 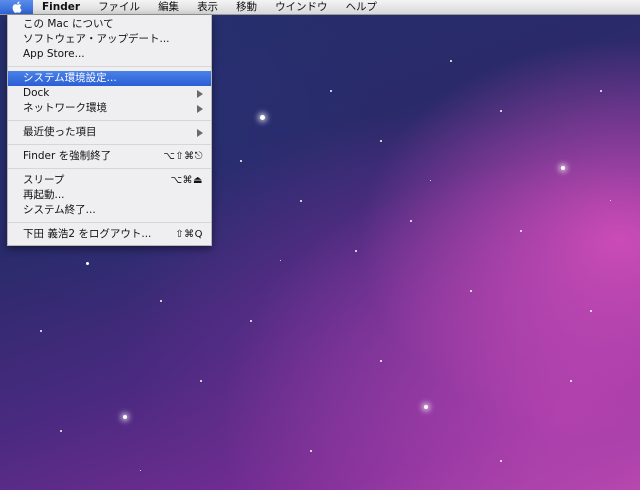 I want to click on menu-go: 移動, so click(x=246, y=7).